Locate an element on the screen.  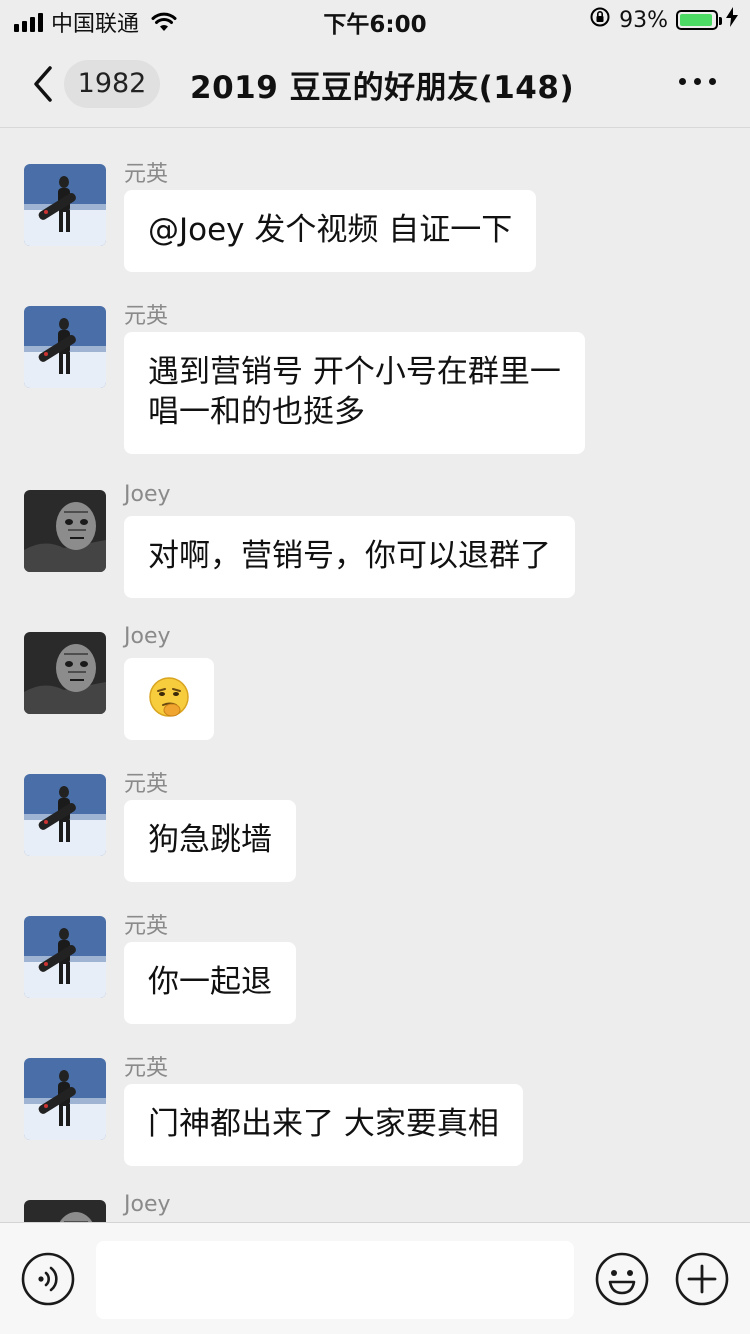
back-button is located at coordinates (43, 84).